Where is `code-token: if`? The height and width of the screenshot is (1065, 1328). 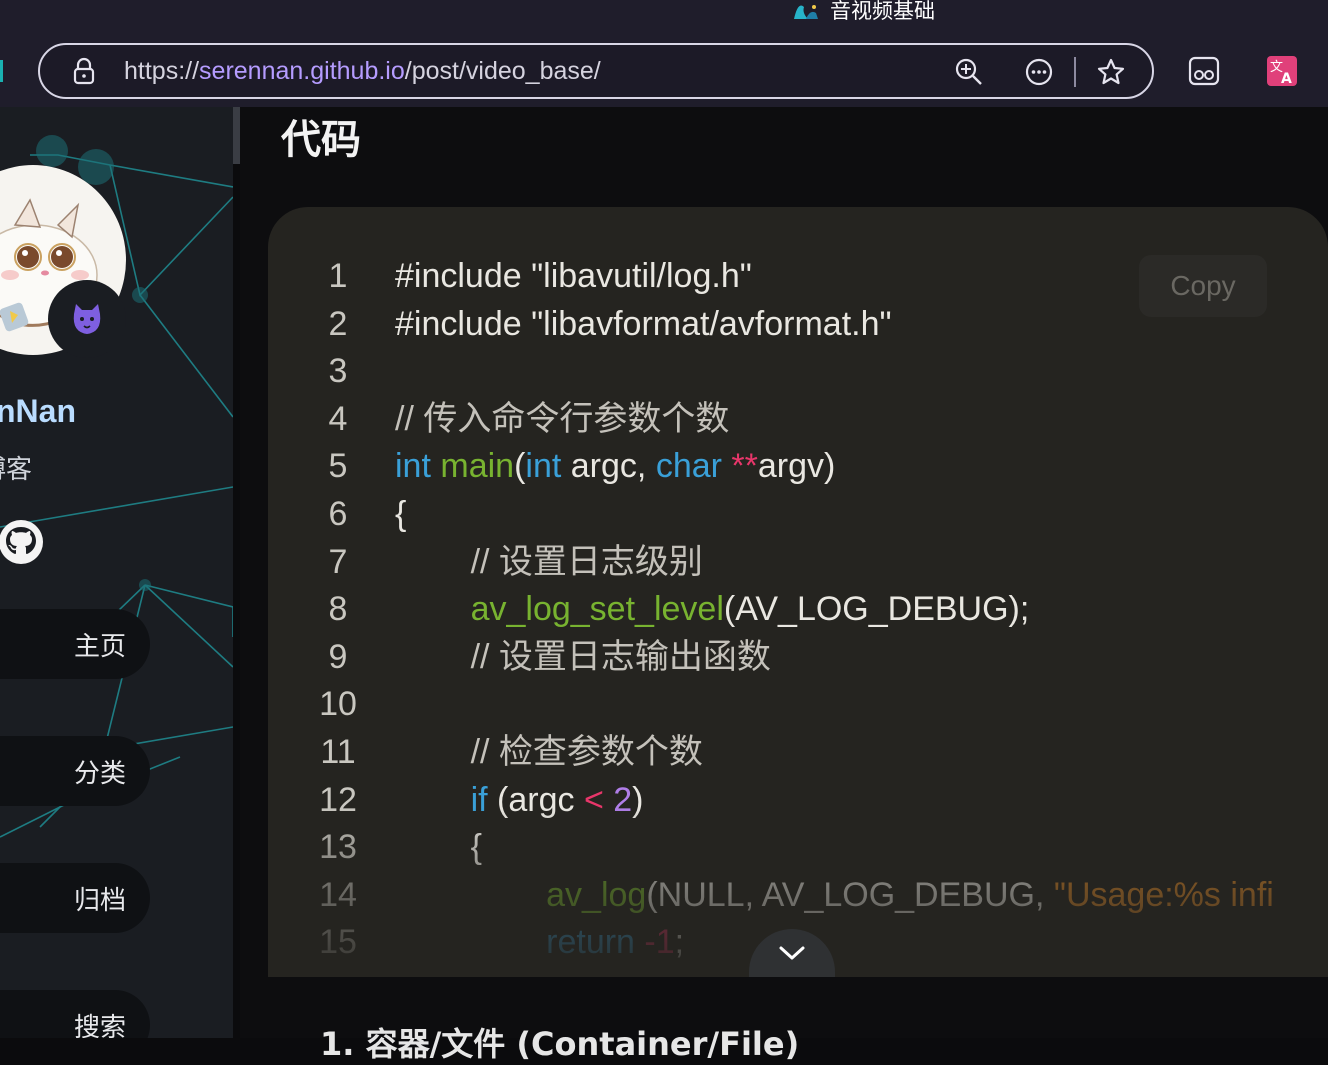
code-token: if is located at coordinates (479, 799).